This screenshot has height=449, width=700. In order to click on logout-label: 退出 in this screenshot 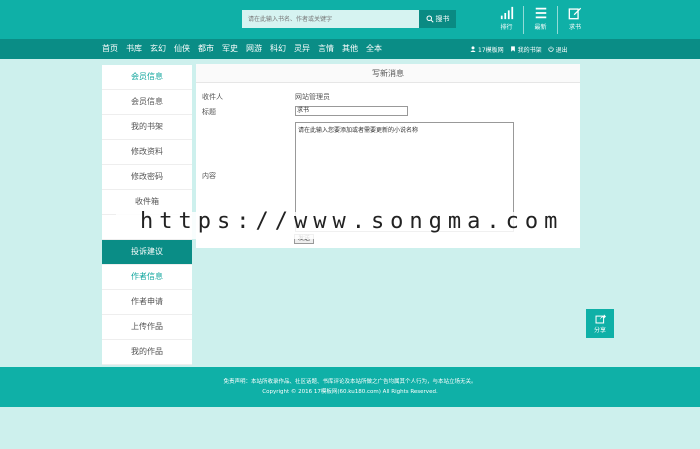, I will do `click(561, 50)`.